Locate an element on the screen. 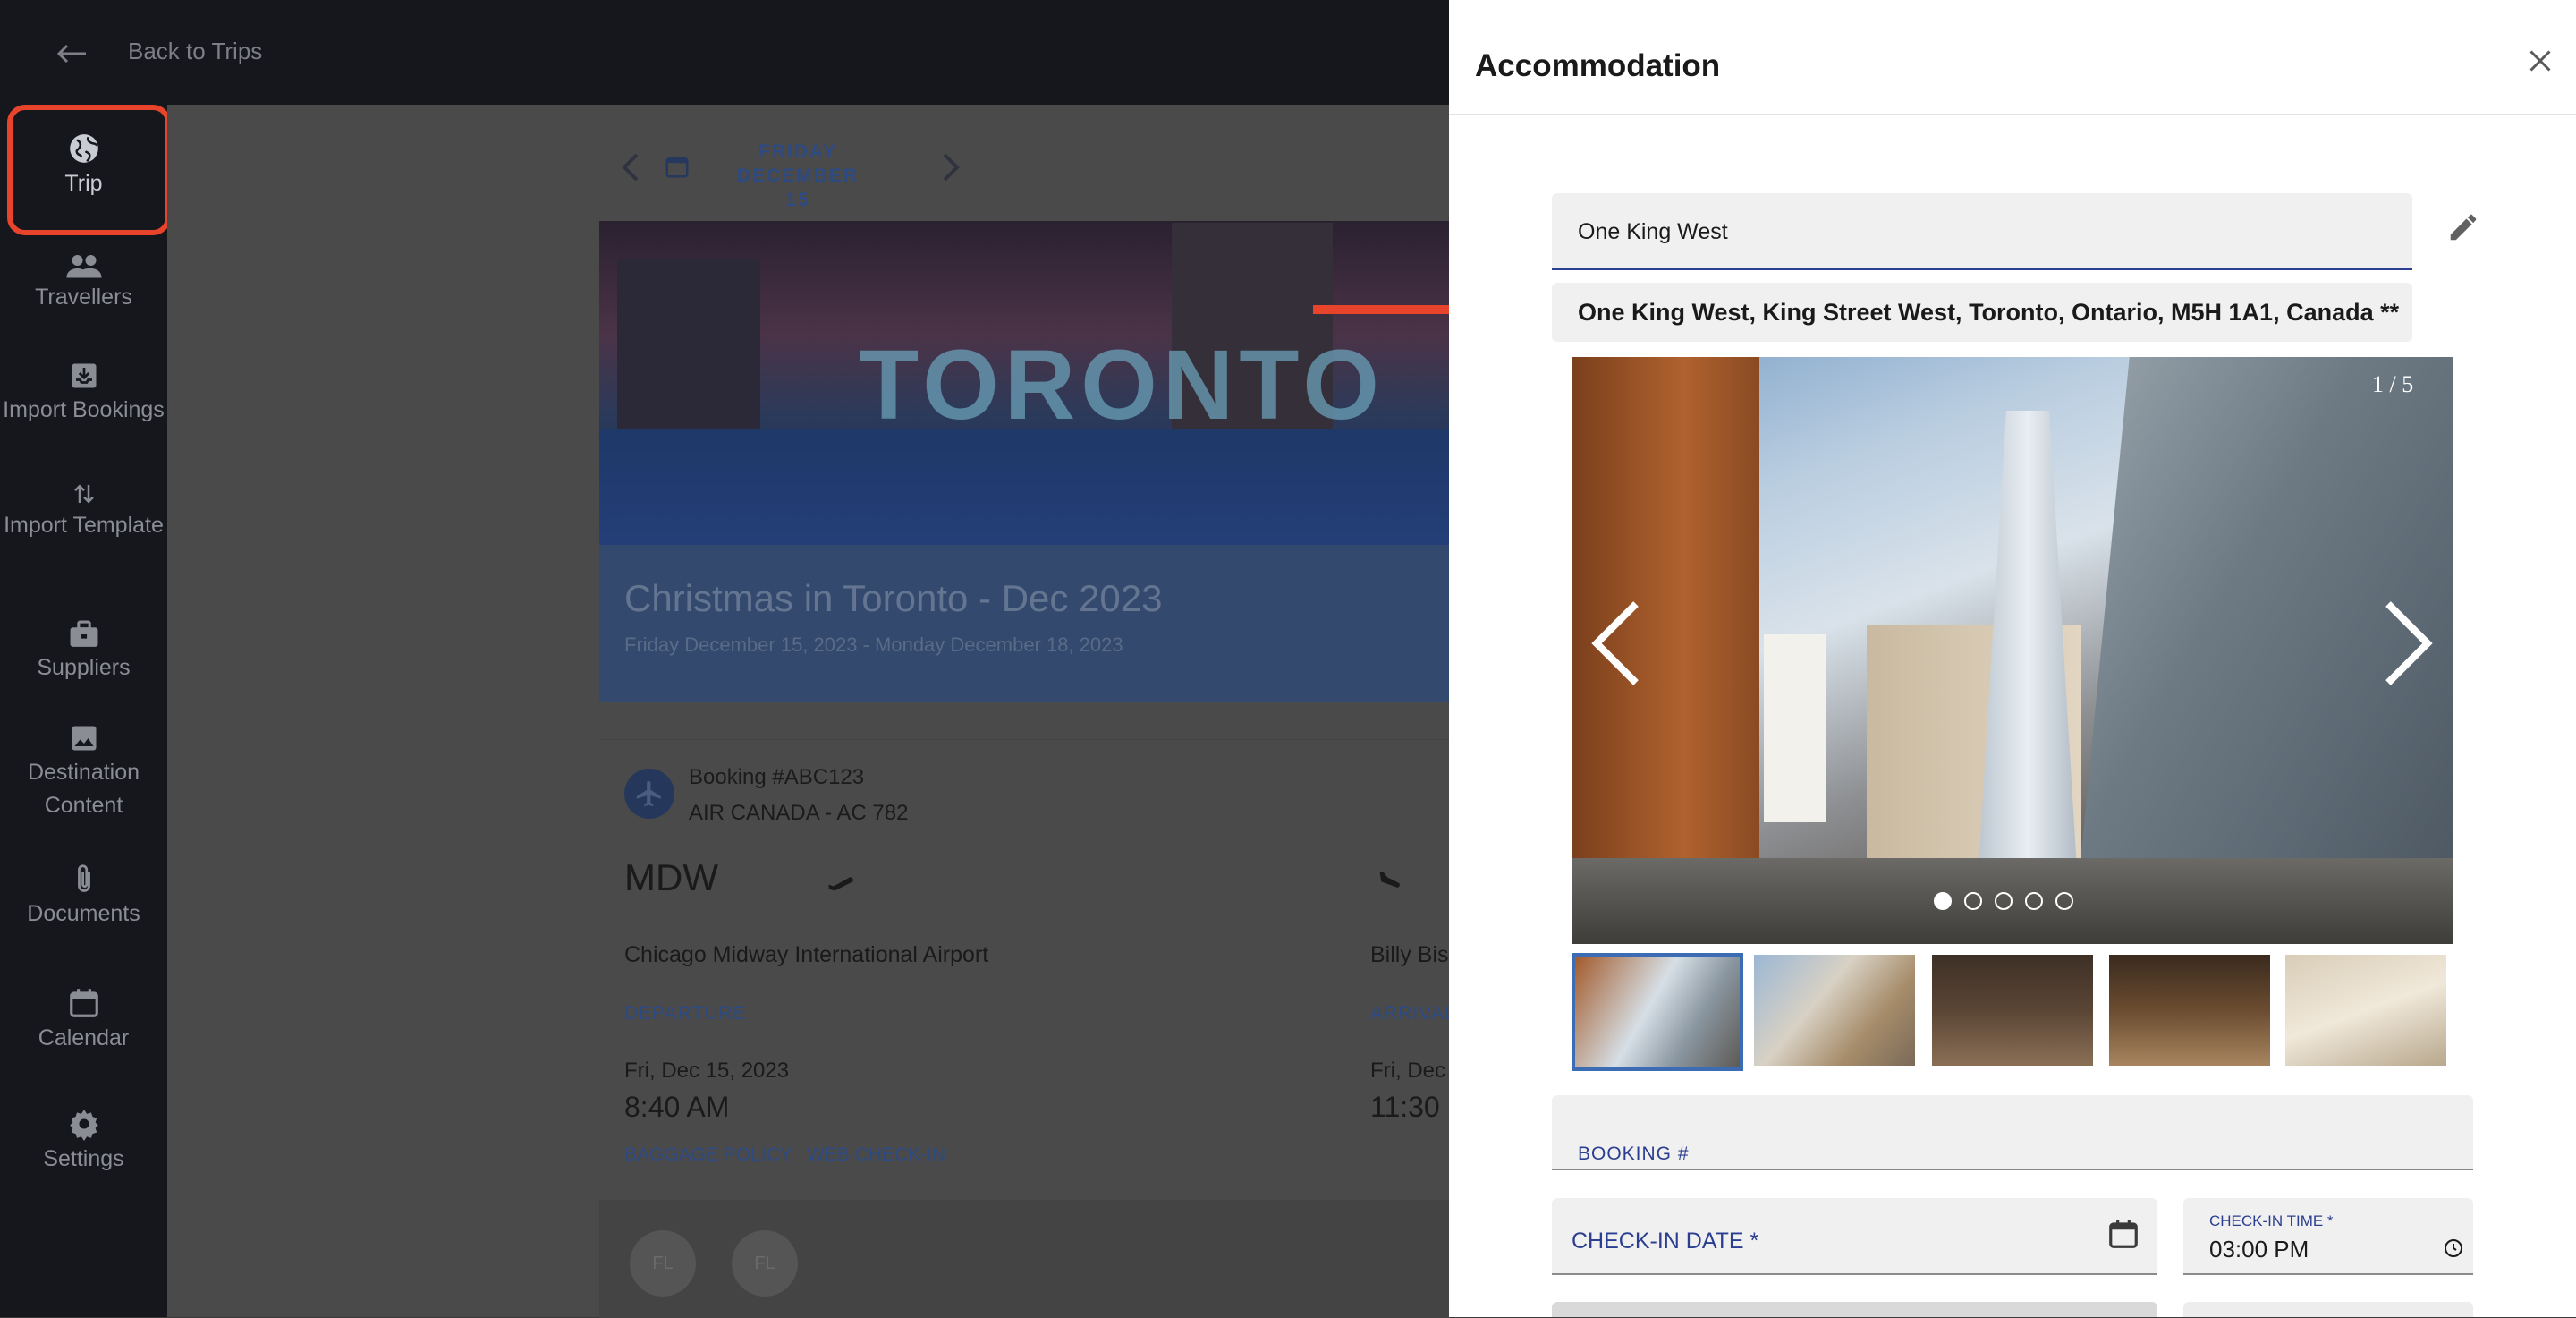  arrival-airport: Billy Bis is located at coordinates (1409, 954).